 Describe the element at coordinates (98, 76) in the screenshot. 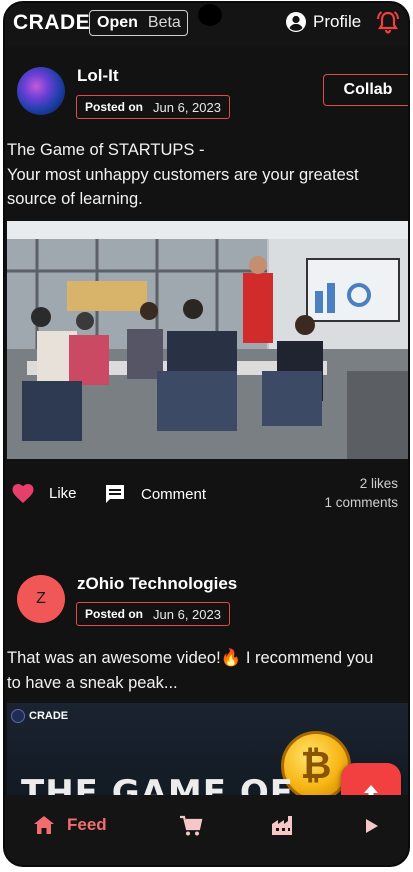

I see `post-author: Lol-It` at that location.